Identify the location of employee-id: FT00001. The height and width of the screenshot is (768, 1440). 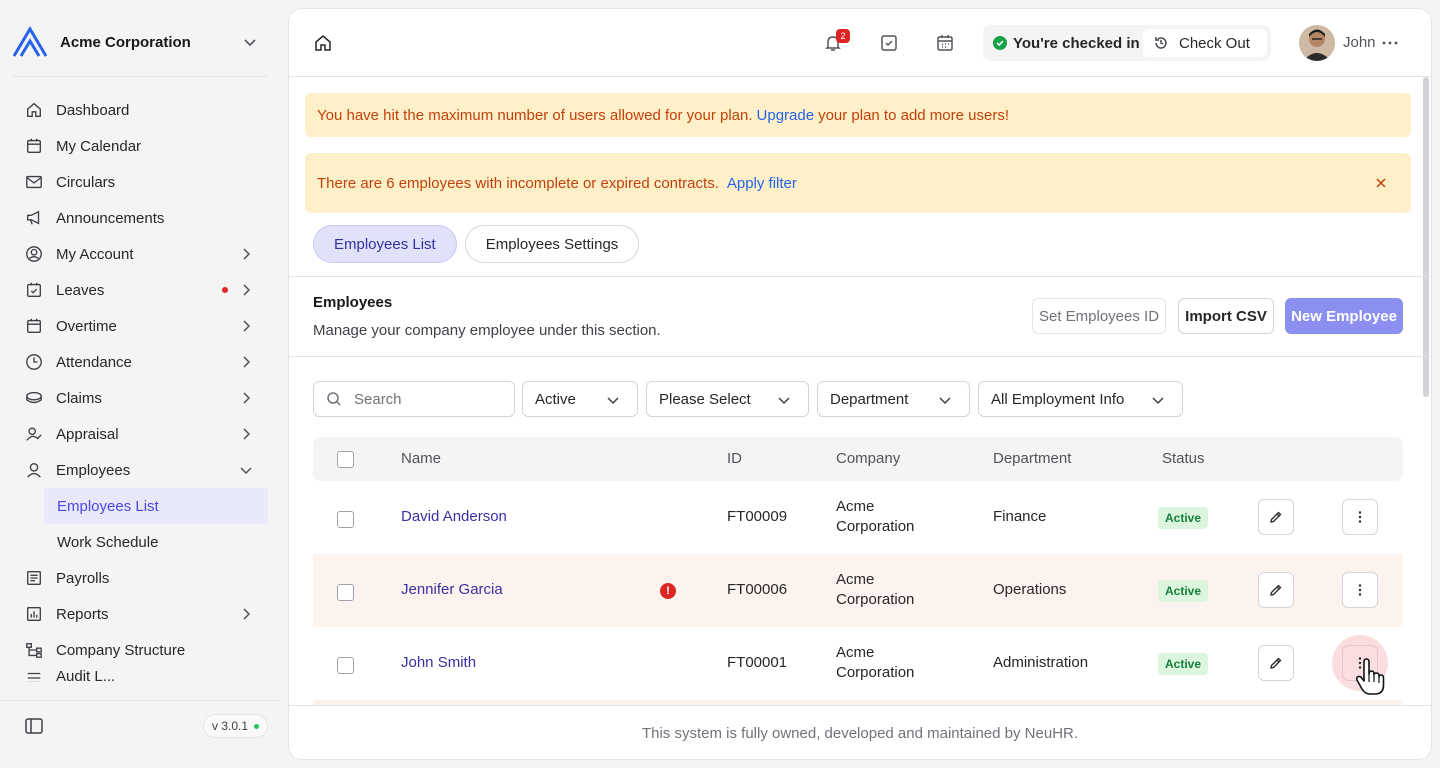
(757, 662).